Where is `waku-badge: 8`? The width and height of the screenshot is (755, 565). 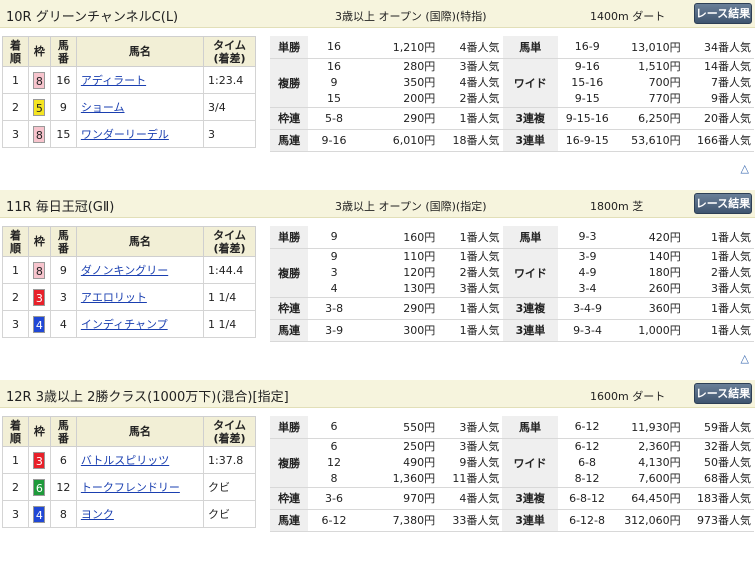
waku-badge: 8 is located at coordinates (39, 270).